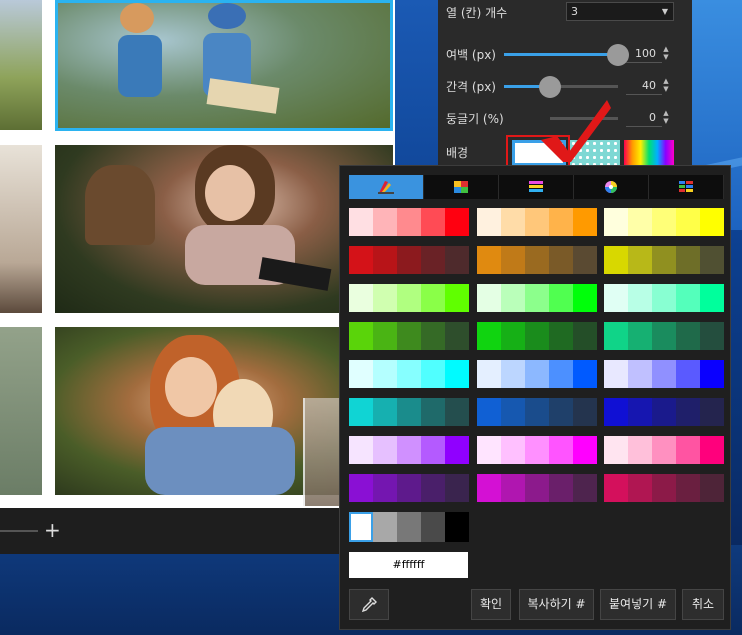  Describe the element at coordinates (638, 604) in the screenshot. I see `paste-hex-button: 붙여넣기 #` at that location.